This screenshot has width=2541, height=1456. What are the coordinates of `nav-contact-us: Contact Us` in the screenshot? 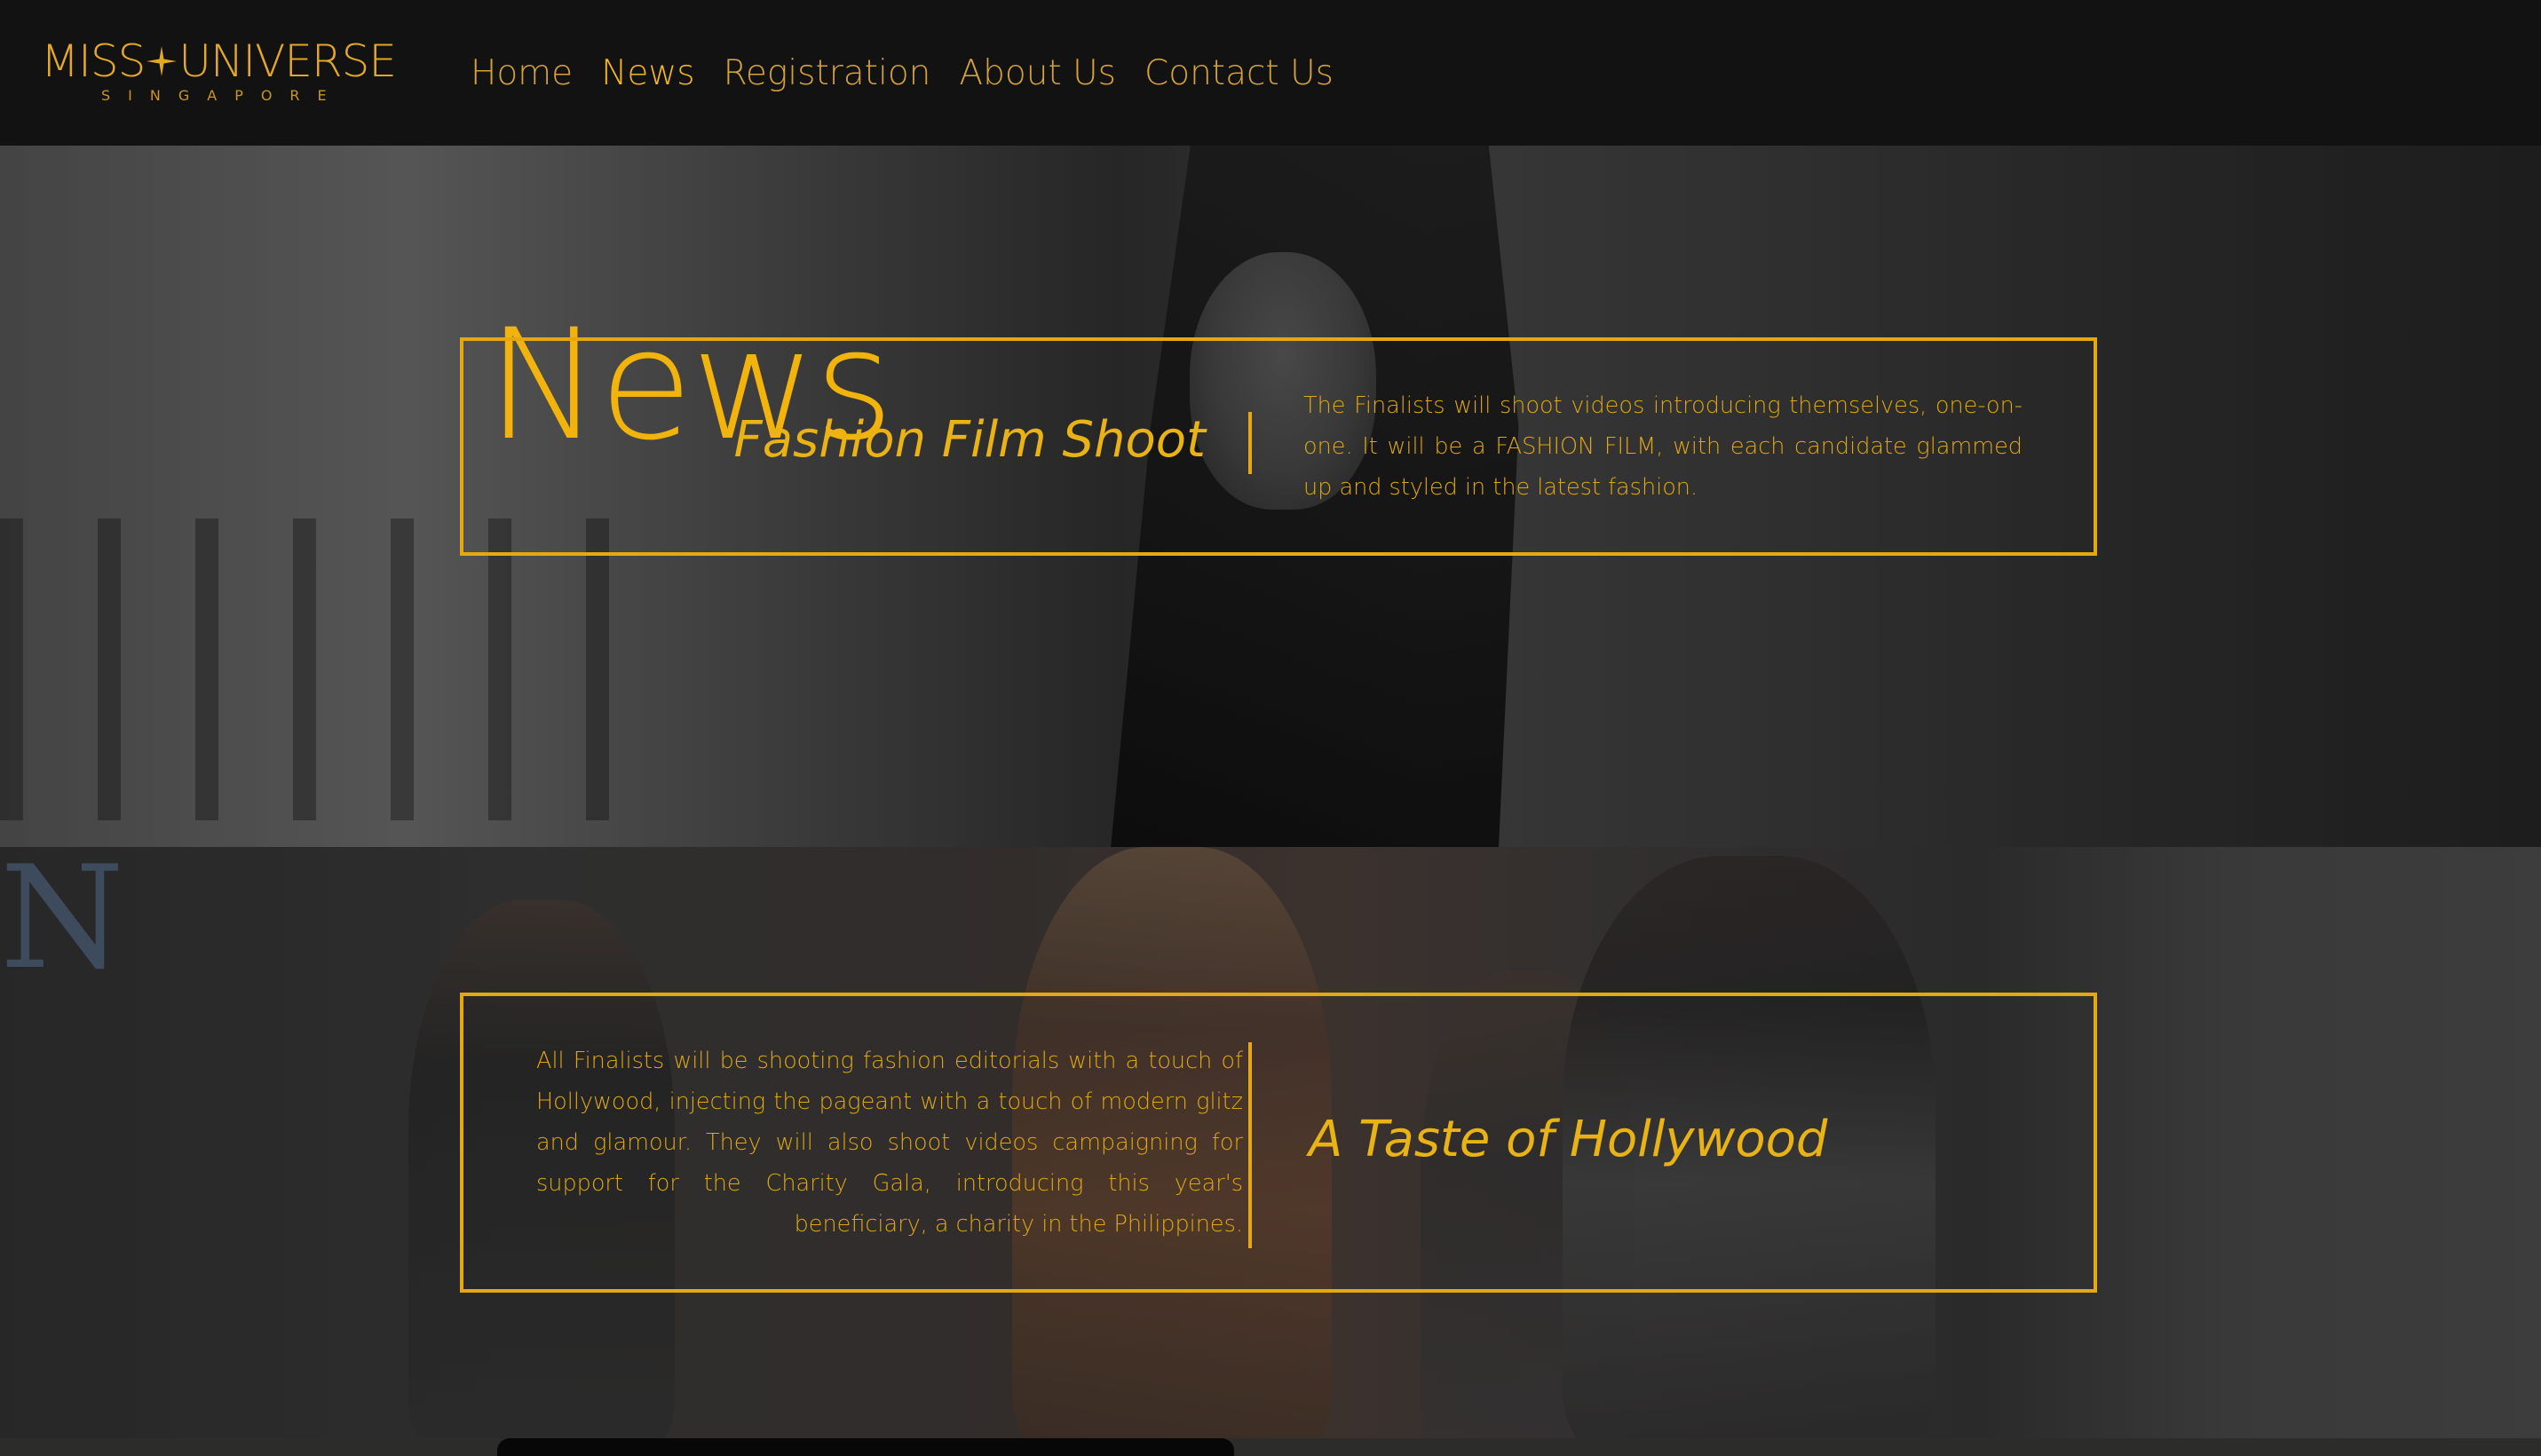 It's located at (1239, 73).